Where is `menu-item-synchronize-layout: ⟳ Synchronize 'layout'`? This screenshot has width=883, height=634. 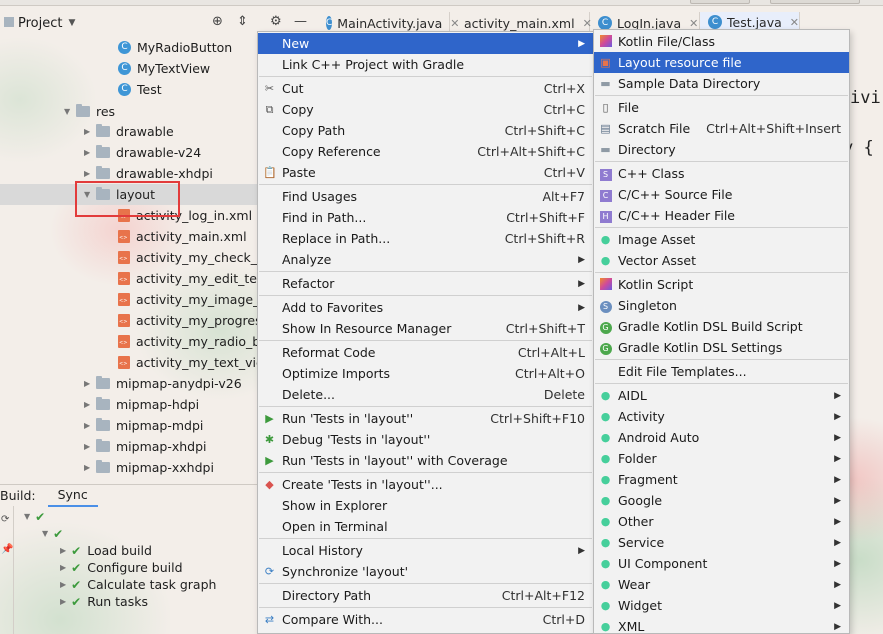
menu-item-synchronize-layout: ⟳ Synchronize 'layout' is located at coordinates (425, 571).